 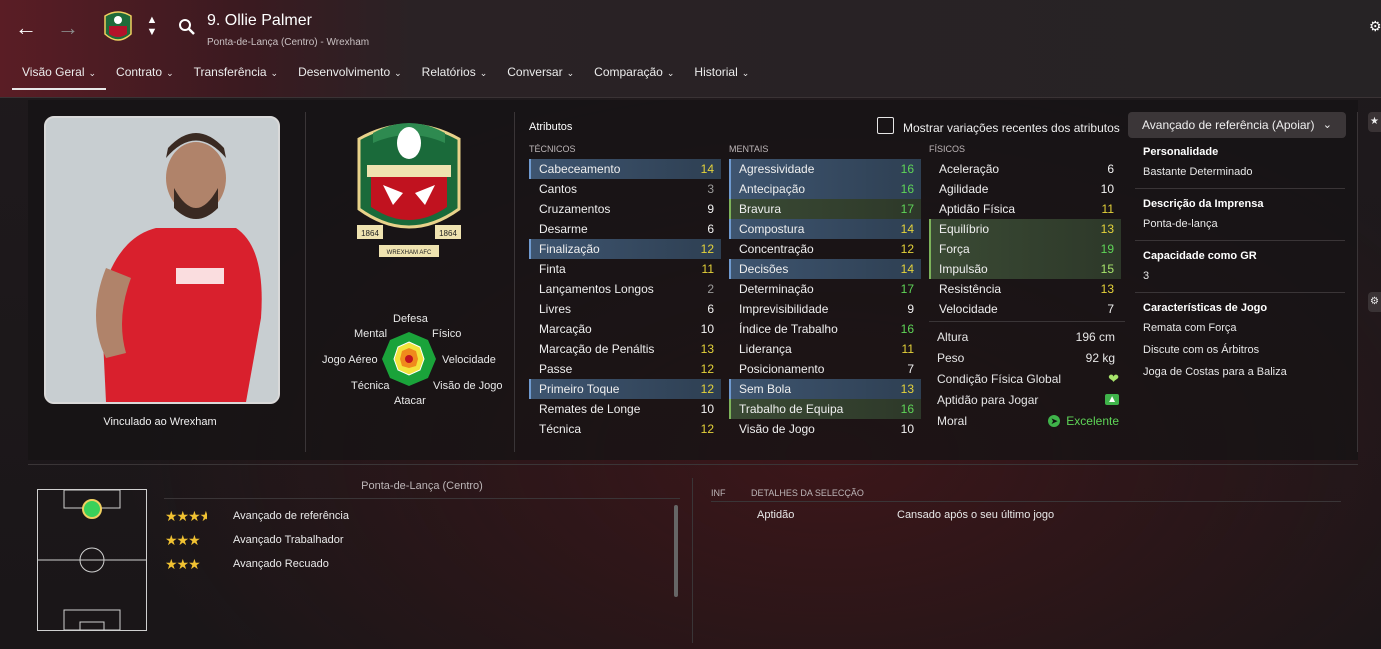 I want to click on back-arrow-icon: ←, so click(x=26, y=28).